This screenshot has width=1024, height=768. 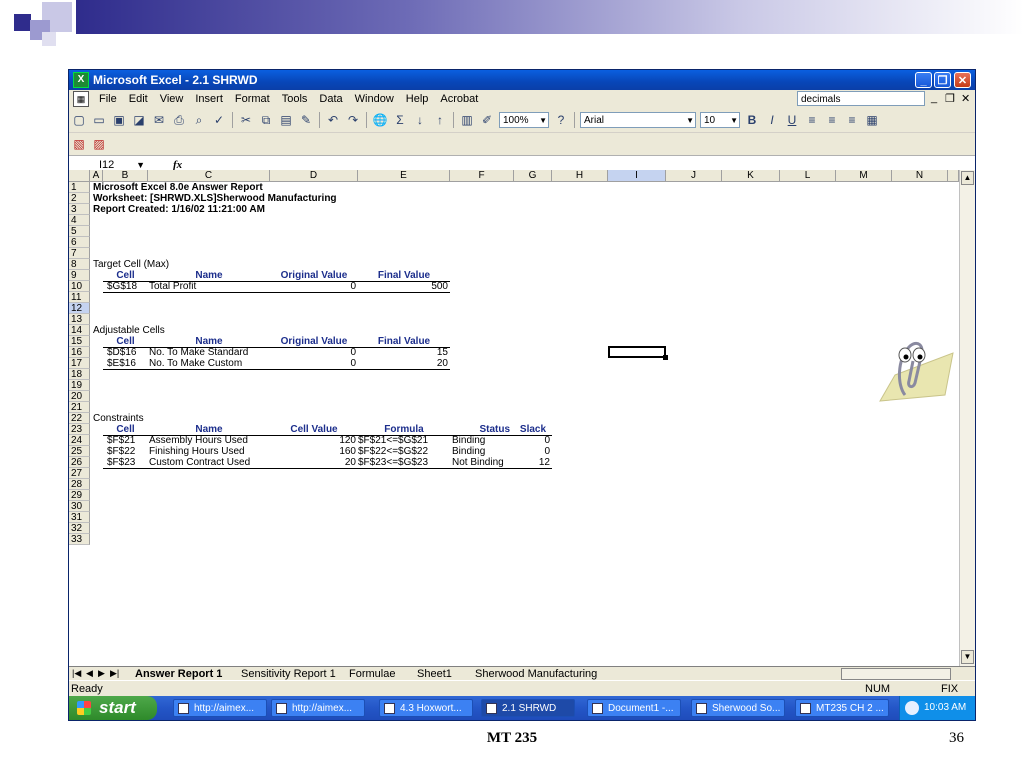 What do you see at coordinates (122, 286) in the screenshot?
I see `table-cell: $G$18` at bounding box center [122, 286].